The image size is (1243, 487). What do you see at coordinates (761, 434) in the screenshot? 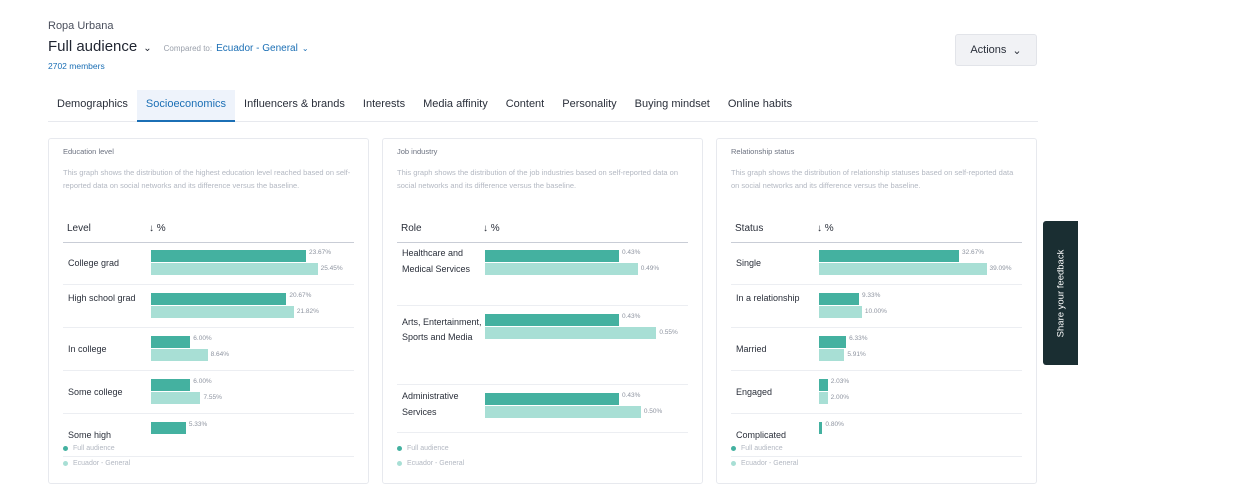
I see `row-label: Complicated` at bounding box center [761, 434].